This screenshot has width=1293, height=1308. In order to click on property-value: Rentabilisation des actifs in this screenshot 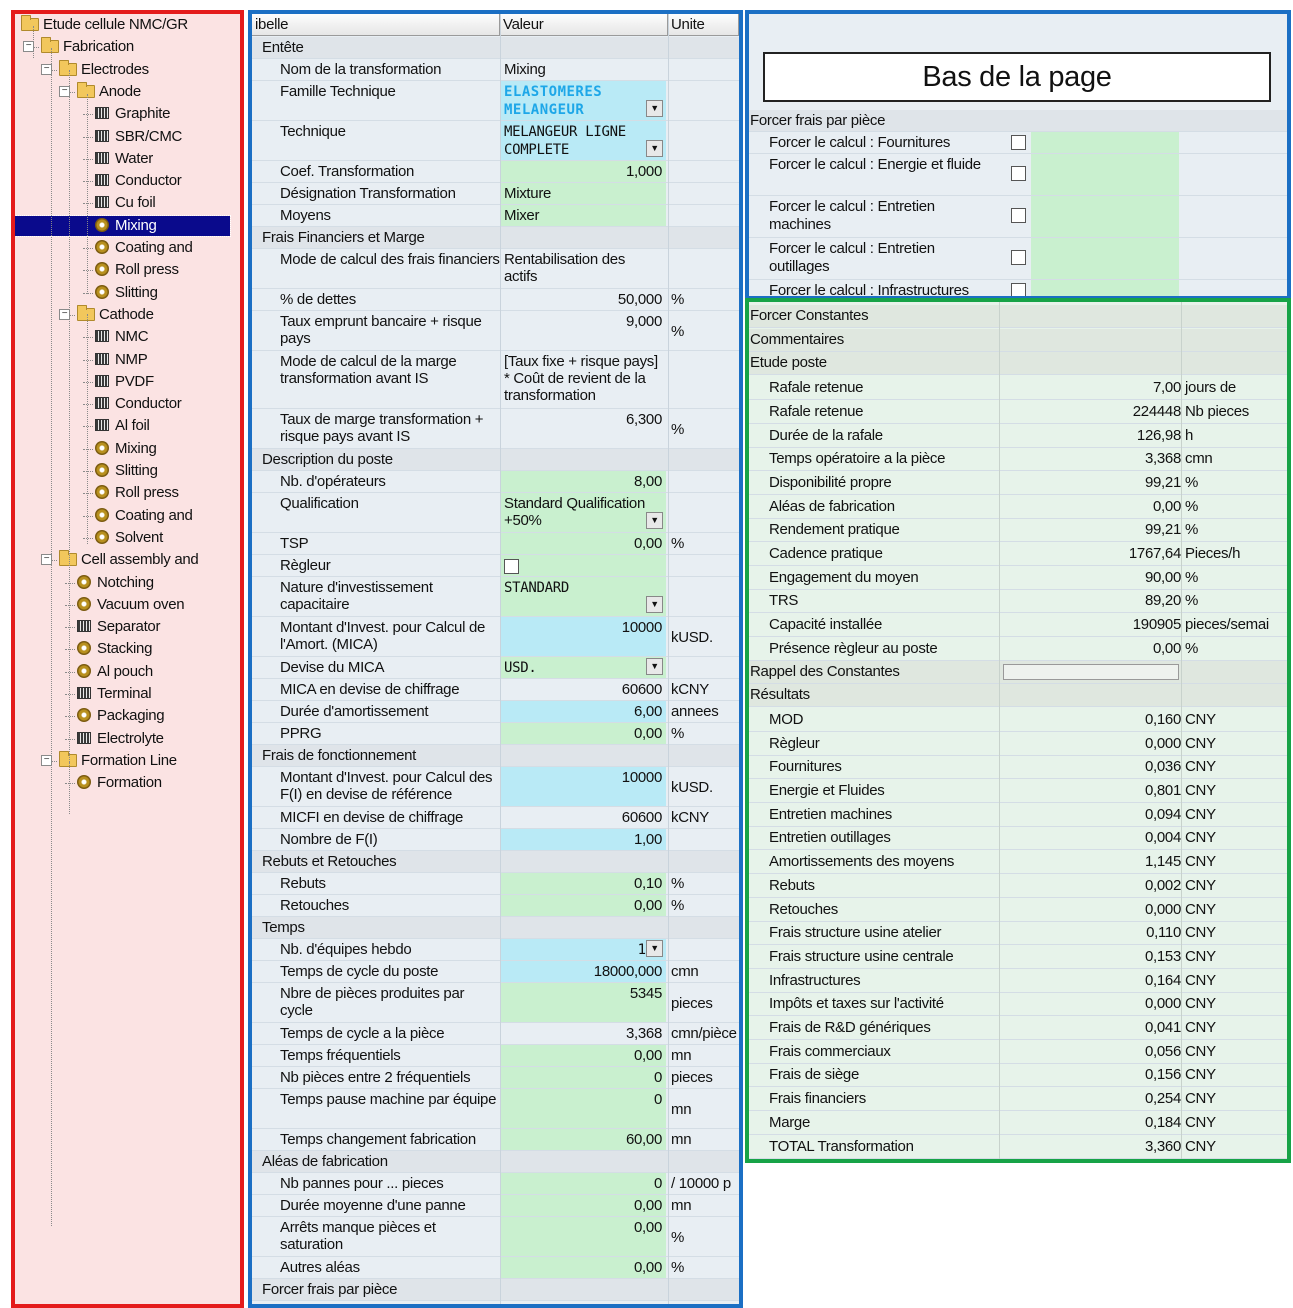, I will do `click(583, 268)`.